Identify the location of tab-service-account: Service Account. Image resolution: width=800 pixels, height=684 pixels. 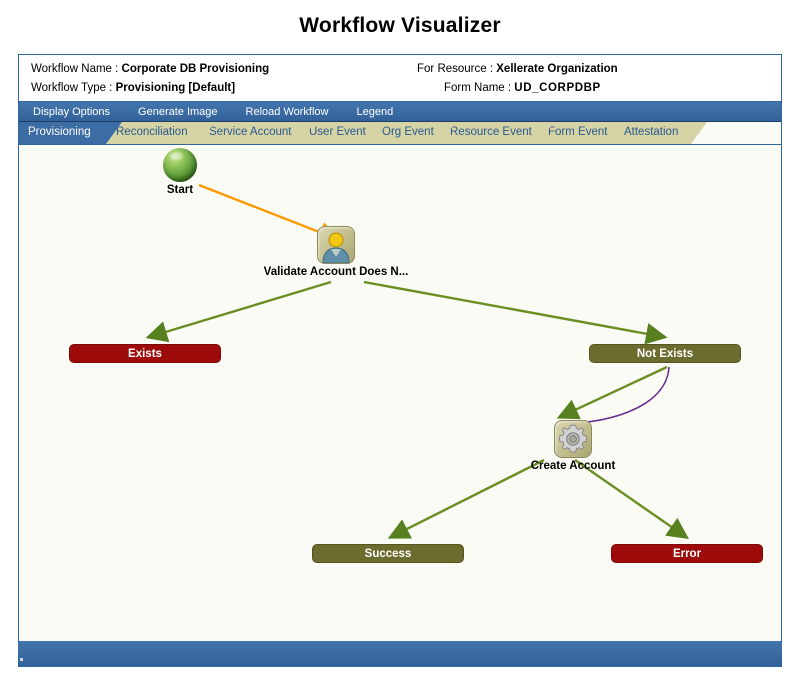
(257, 133).